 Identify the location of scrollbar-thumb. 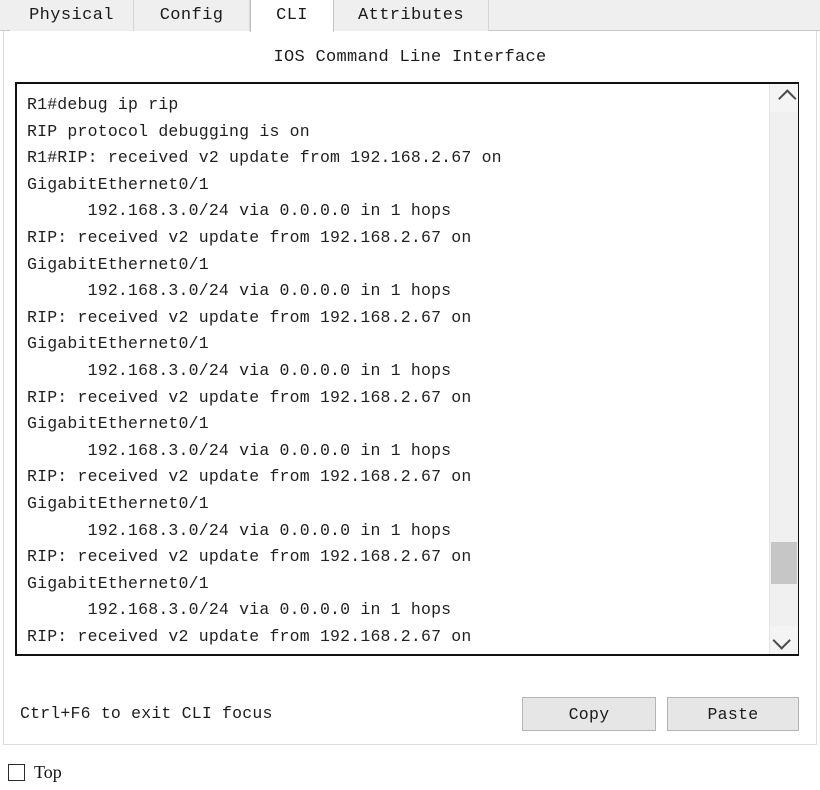
(784, 563).